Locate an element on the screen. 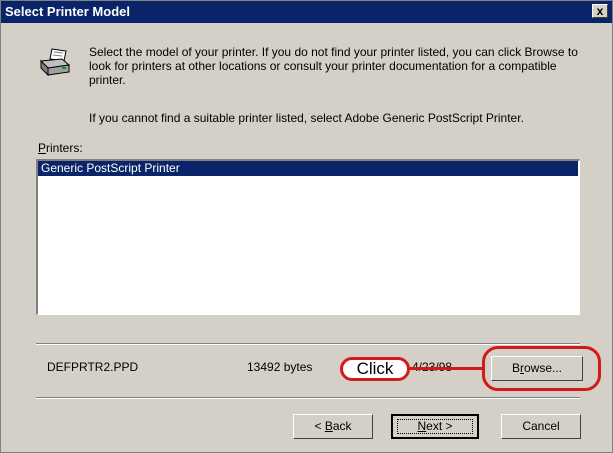 This screenshot has width=613, height=453. close-button: x is located at coordinates (600, 11).